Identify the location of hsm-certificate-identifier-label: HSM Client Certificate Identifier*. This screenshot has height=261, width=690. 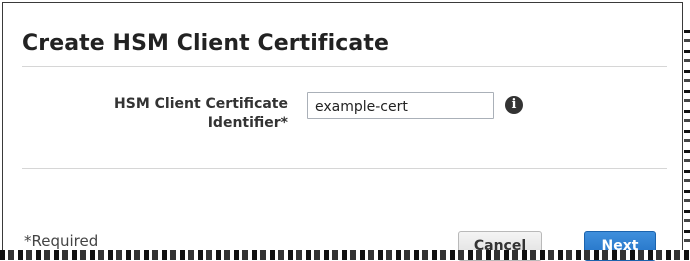
(201, 113).